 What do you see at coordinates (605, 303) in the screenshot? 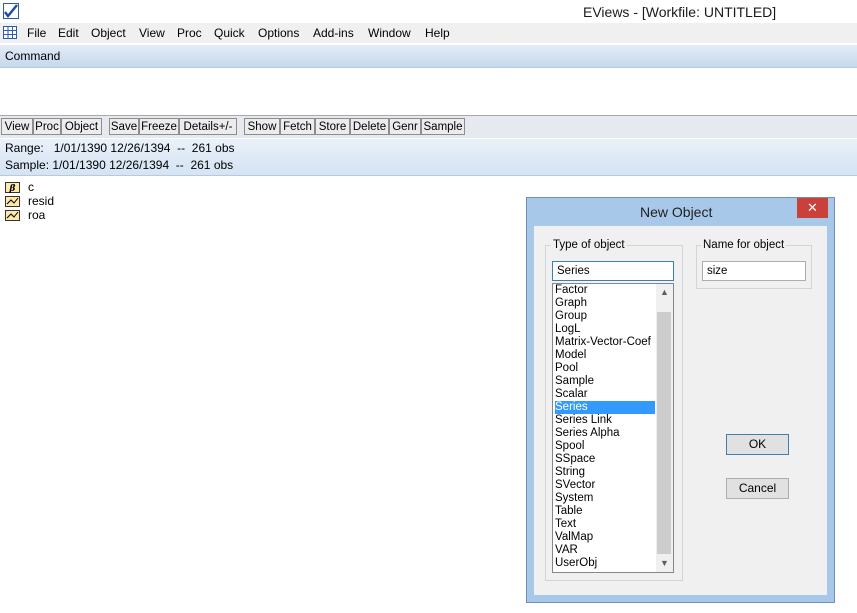
I see `list-item: Graph` at bounding box center [605, 303].